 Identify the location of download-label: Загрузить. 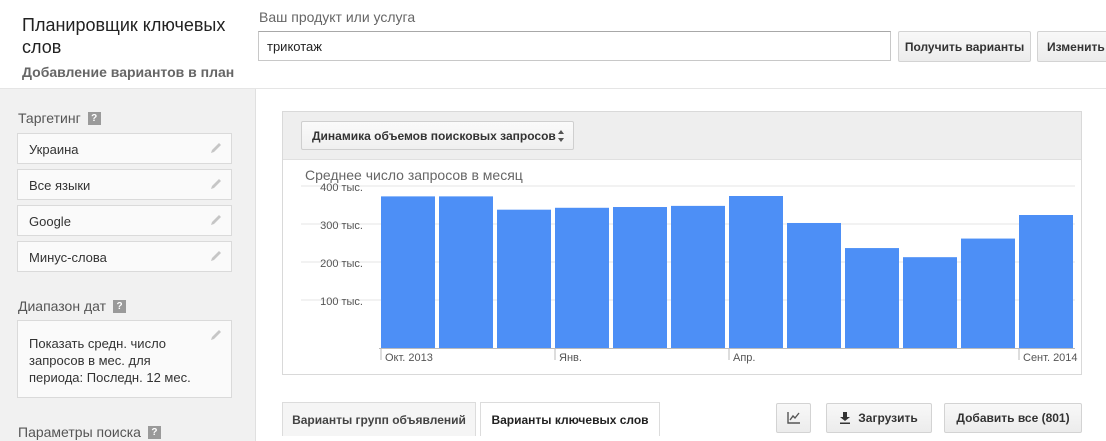
(888, 418).